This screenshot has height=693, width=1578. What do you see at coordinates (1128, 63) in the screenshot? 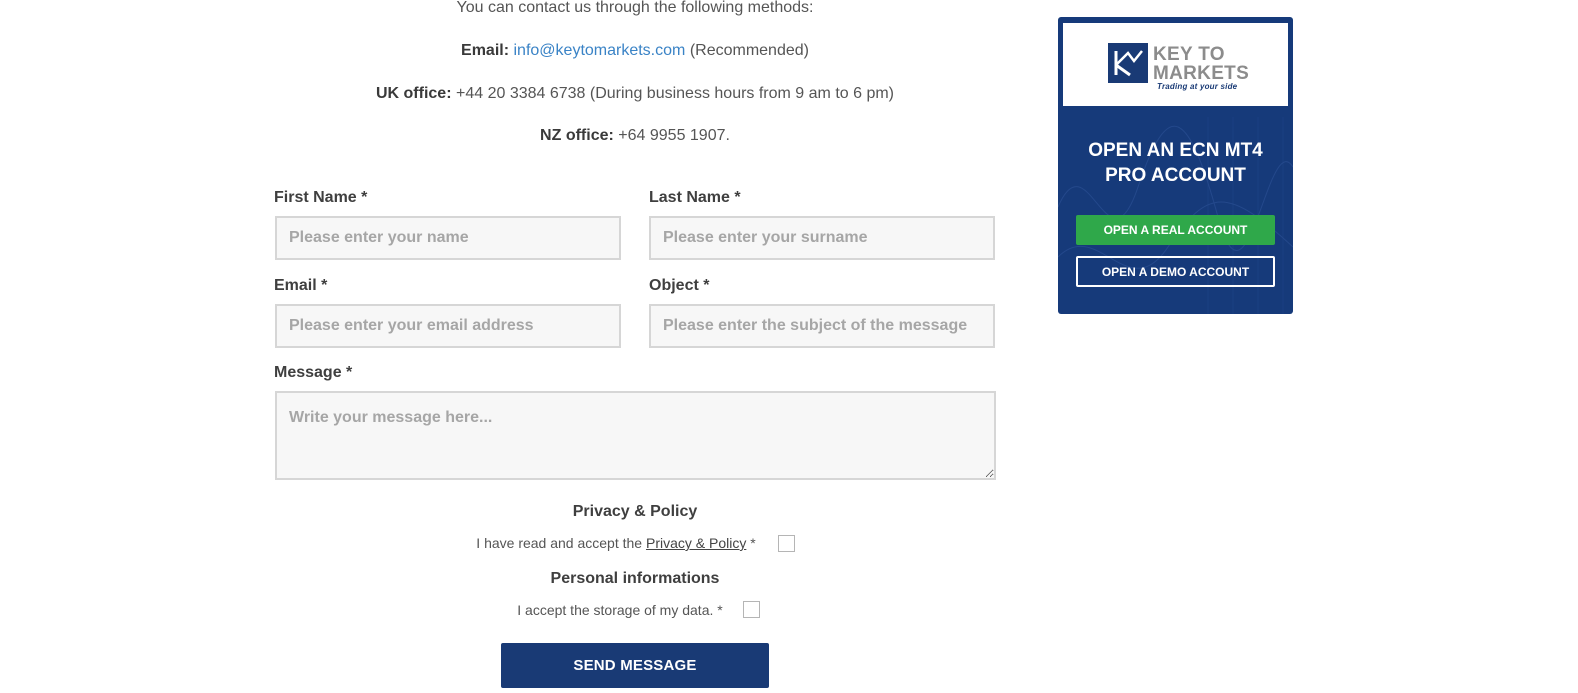
I see `keytomarkets-logo-icon` at bounding box center [1128, 63].